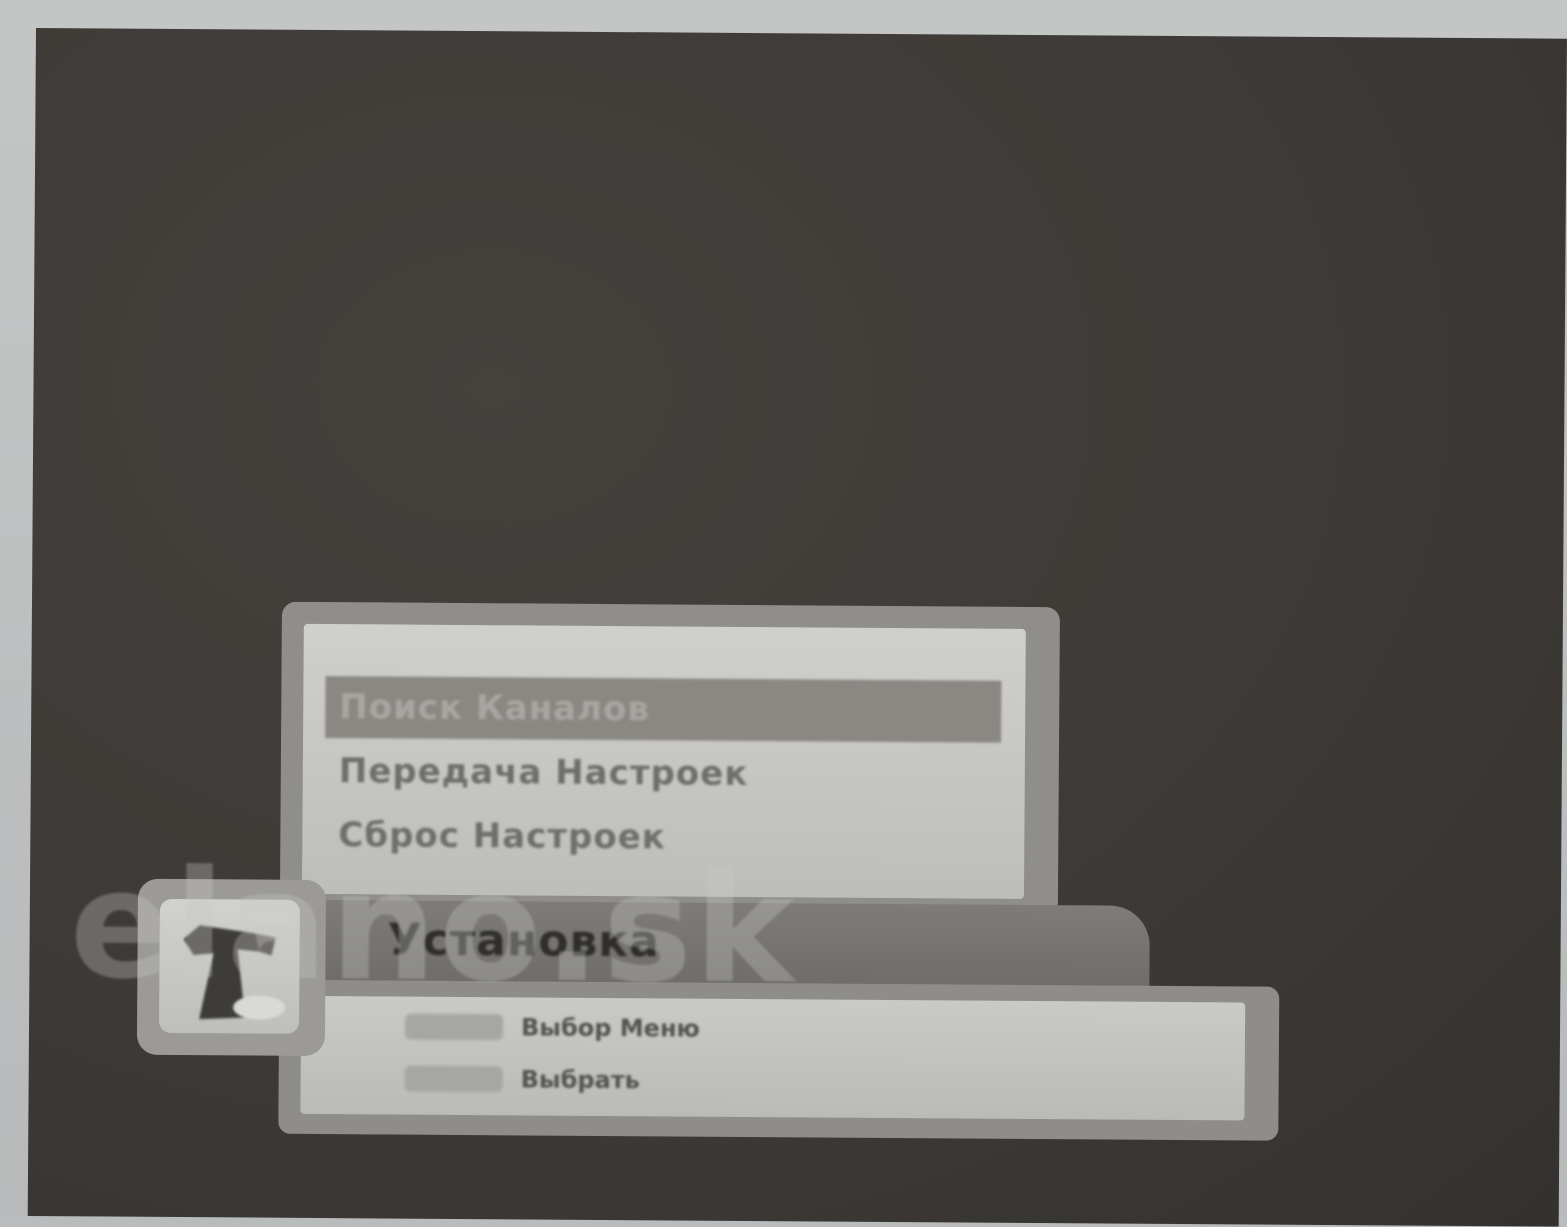  I want to click on hint-row-select-menu: Выбор Меню, so click(552, 1028).